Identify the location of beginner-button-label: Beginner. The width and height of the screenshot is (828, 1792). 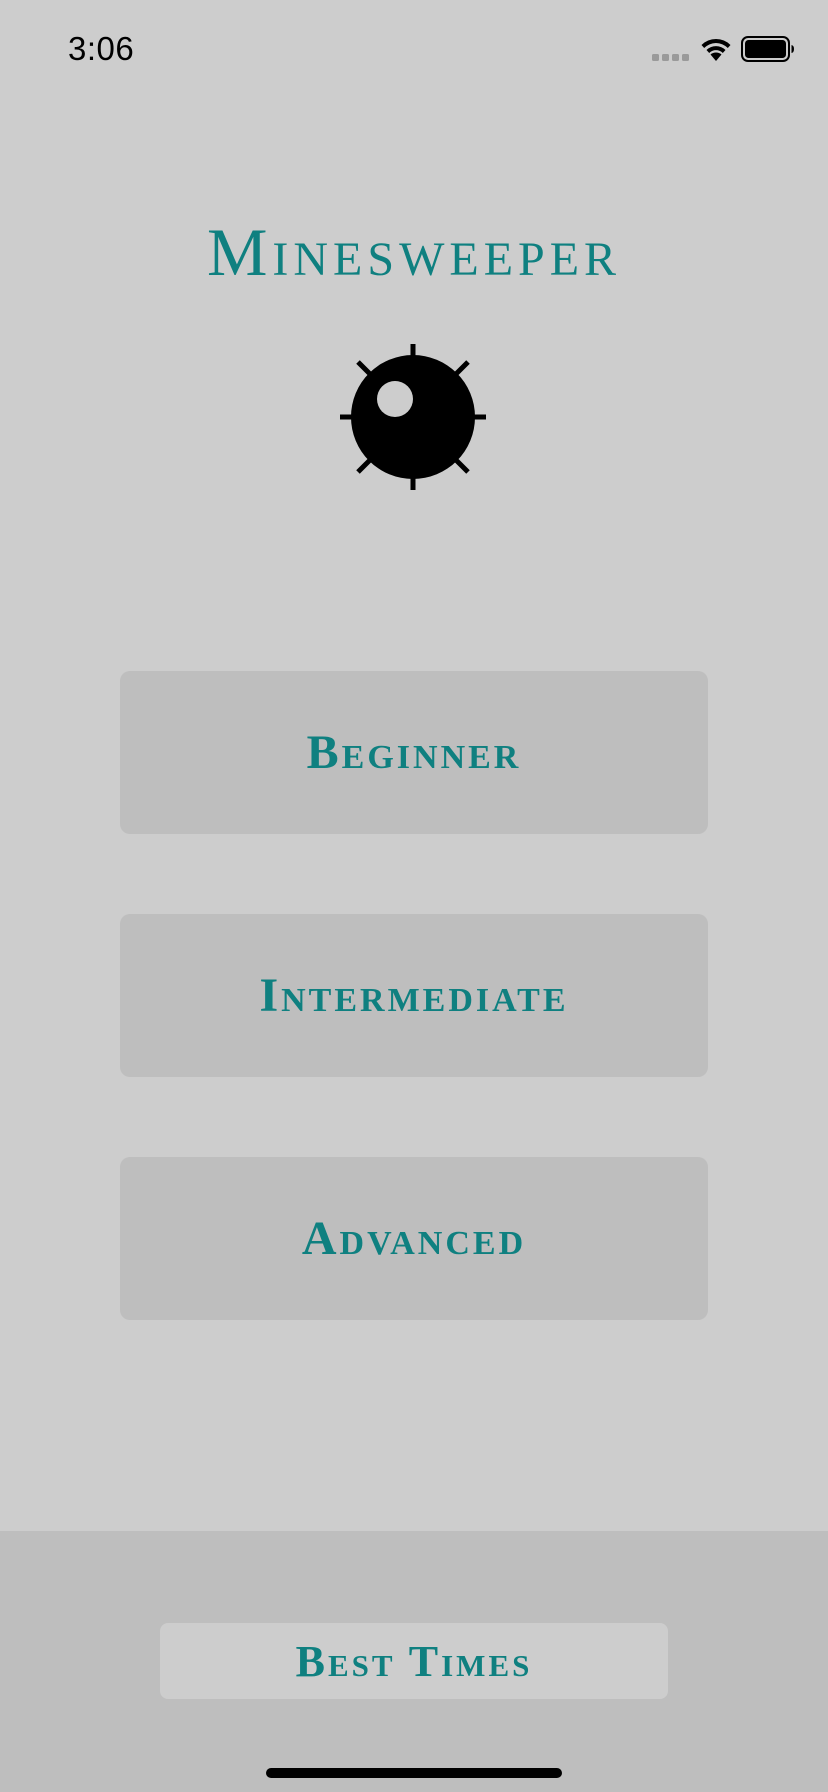
(414, 752).